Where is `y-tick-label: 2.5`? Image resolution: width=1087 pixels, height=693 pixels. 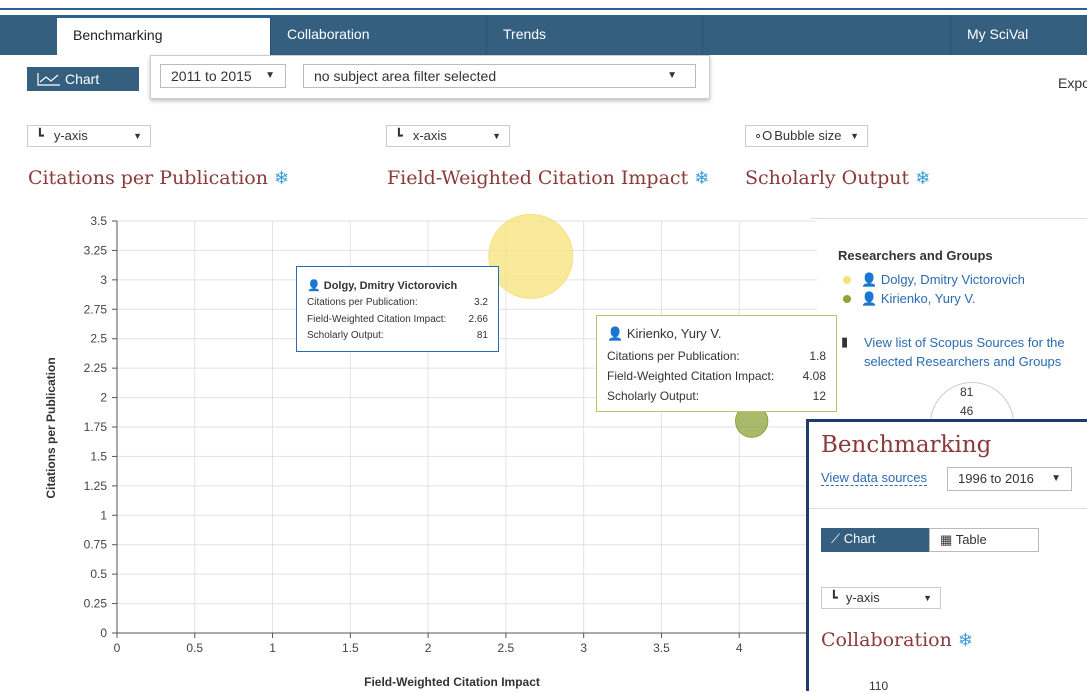
y-tick-label: 2.5 is located at coordinates (98, 339).